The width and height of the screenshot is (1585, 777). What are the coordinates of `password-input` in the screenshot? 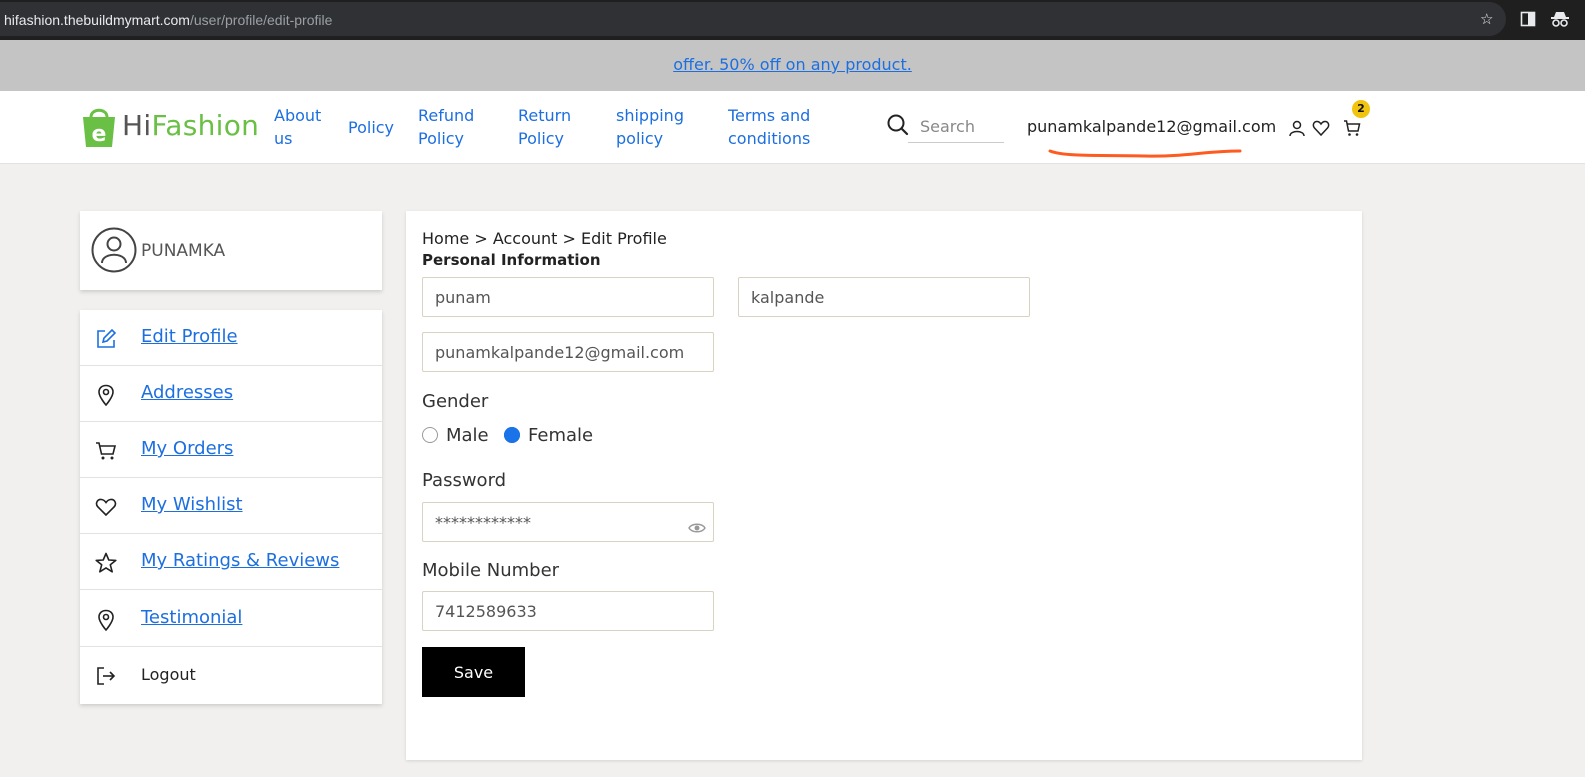 It's located at (568, 522).